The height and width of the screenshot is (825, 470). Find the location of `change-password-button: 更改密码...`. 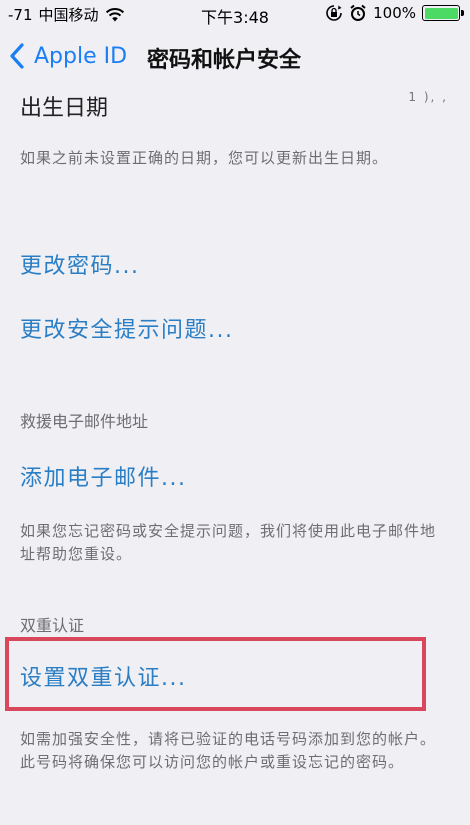

change-password-button: 更改密码... is located at coordinates (79, 264).